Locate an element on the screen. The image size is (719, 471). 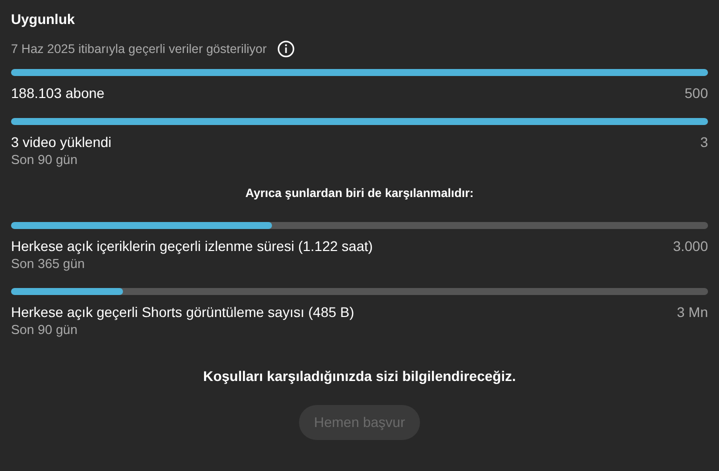
section-title: Uygunluk is located at coordinates (43, 19).